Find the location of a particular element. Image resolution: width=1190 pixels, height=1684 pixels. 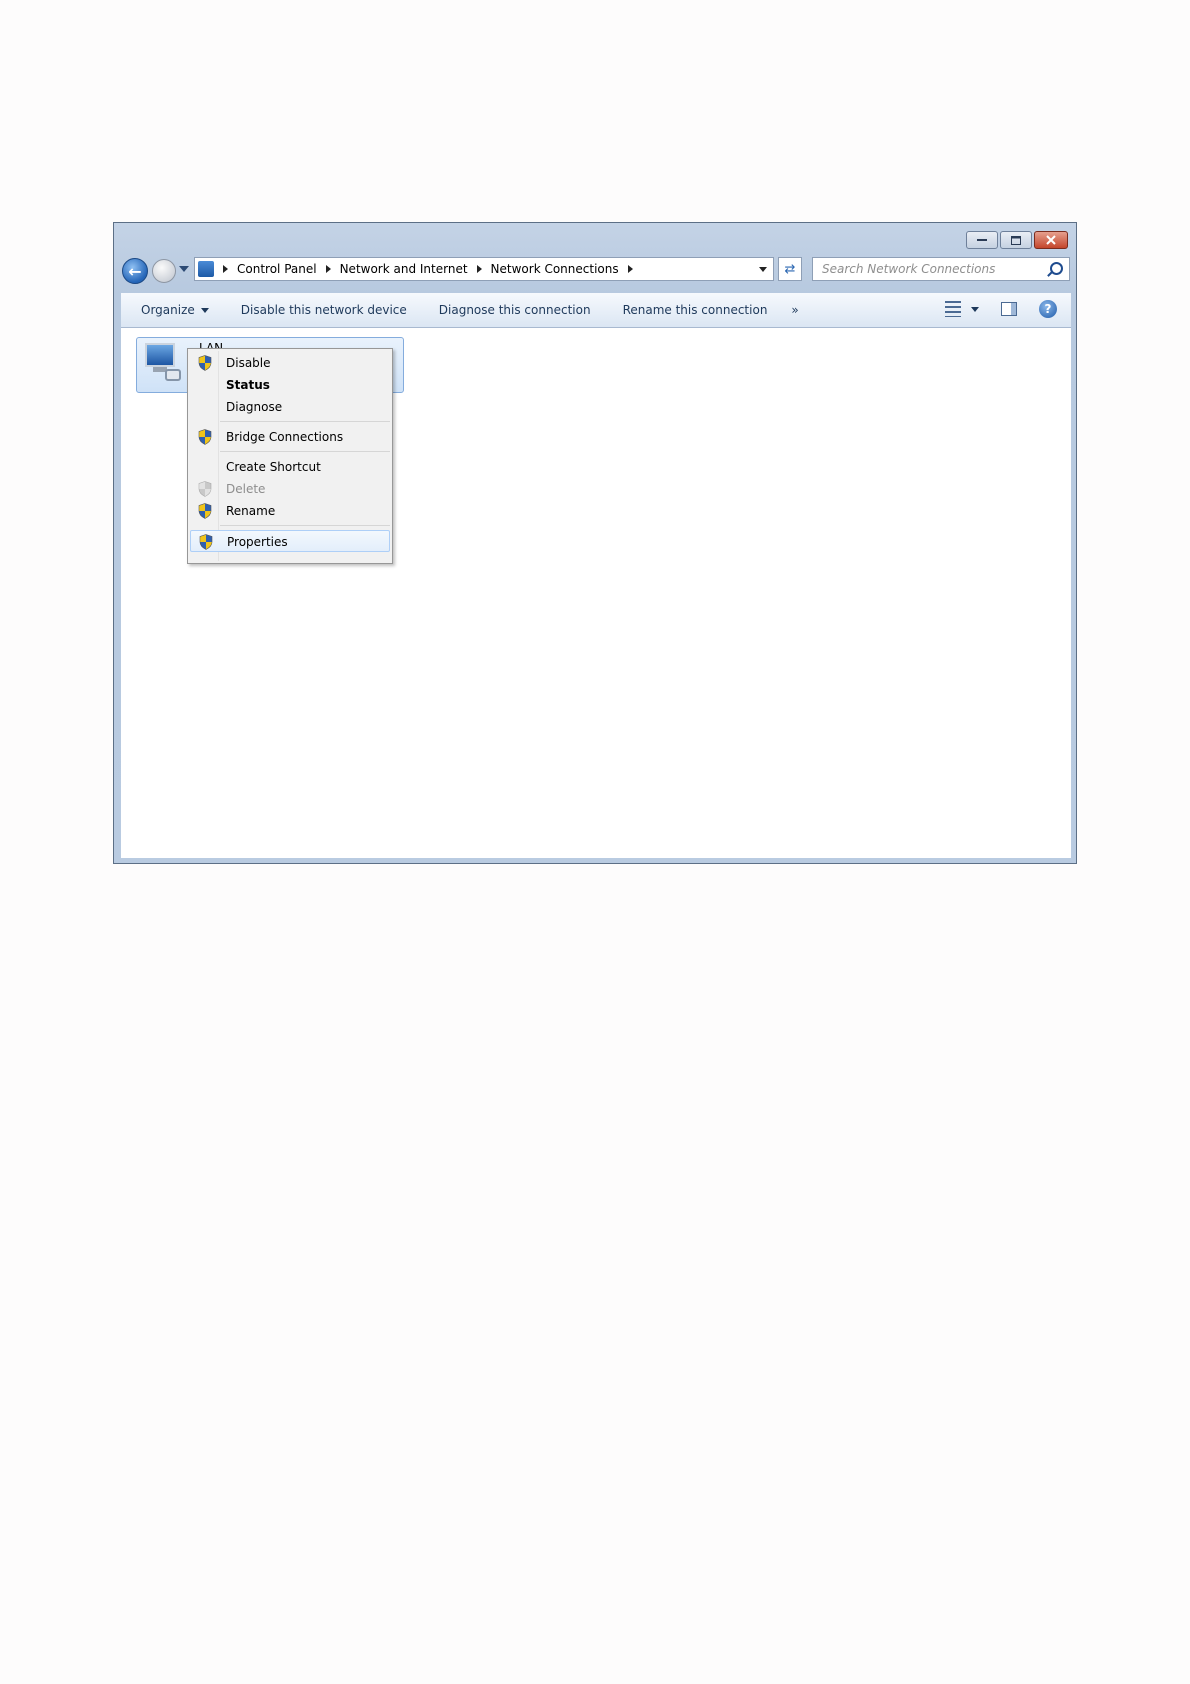

menu-item-properties: Properties is located at coordinates (290, 541).